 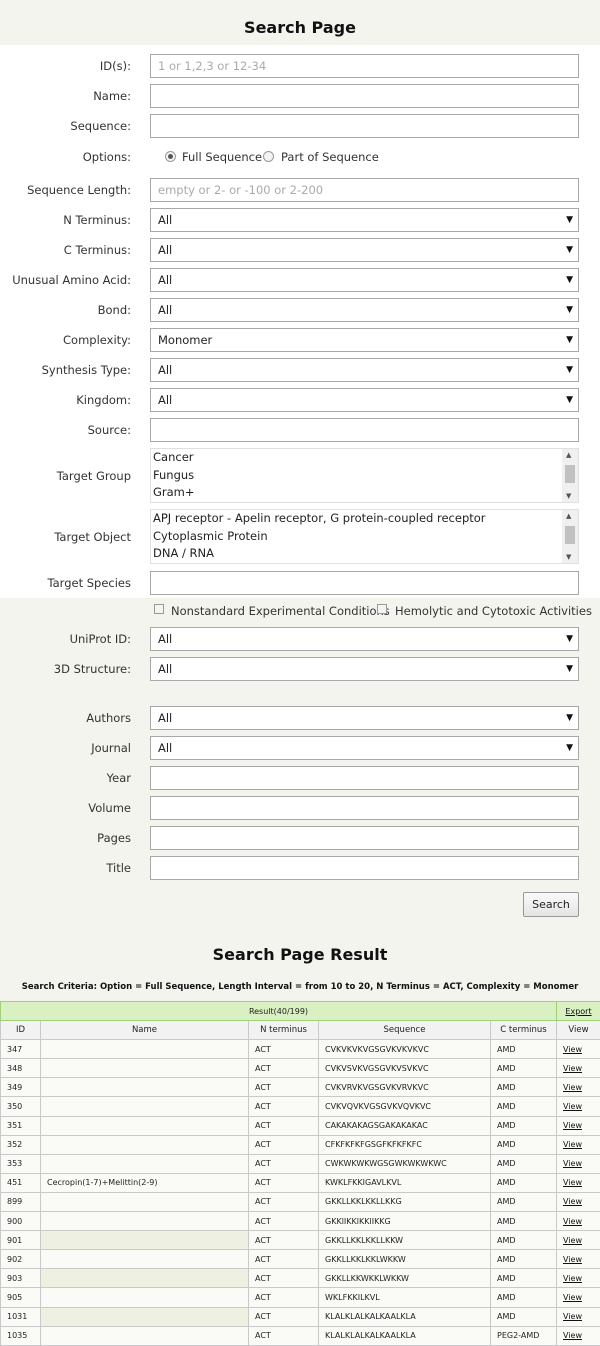 I want to click on pages-input, so click(x=364, y=838).